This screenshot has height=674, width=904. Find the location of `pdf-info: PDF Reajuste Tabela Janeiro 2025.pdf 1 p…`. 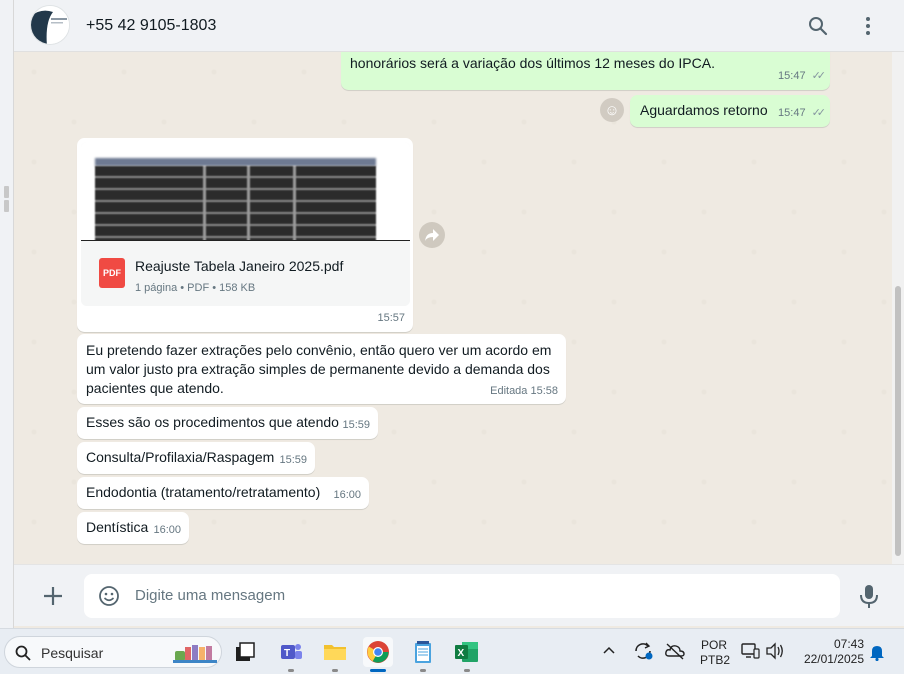

pdf-info: PDF Reajuste Tabela Janeiro 2025.pdf 1 p… is located at coordinates (245, 274).